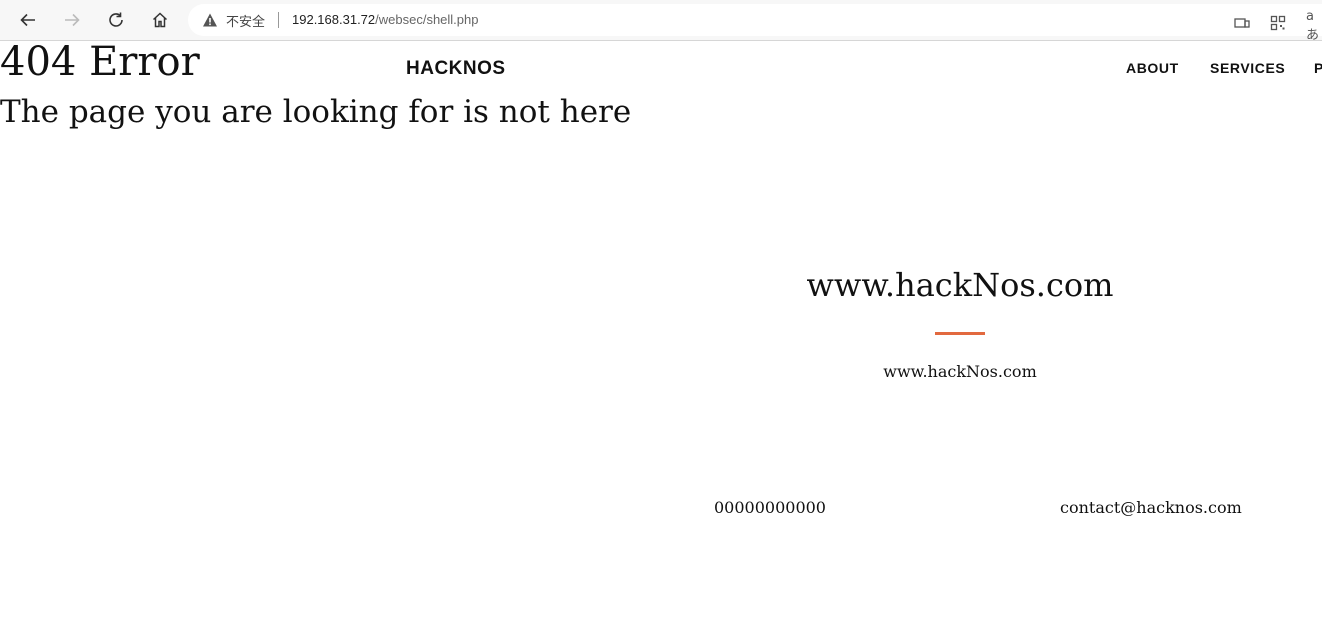 The width and height of the screenshot is (1322, 635). What do you see at coordinates (1314, 26) in the screenshot?
I see `read-aloud-icon: aあ` at bounding box center [1314, 26].